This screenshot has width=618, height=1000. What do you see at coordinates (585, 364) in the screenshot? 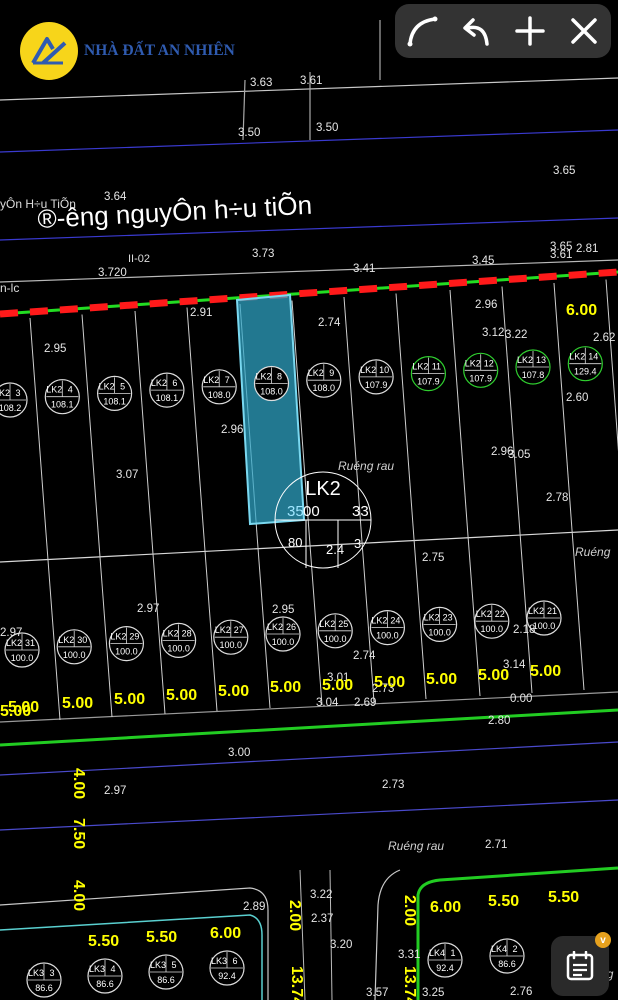
I see `lot-marker: LK2 14 129.4` at bounding box center [585, 364].